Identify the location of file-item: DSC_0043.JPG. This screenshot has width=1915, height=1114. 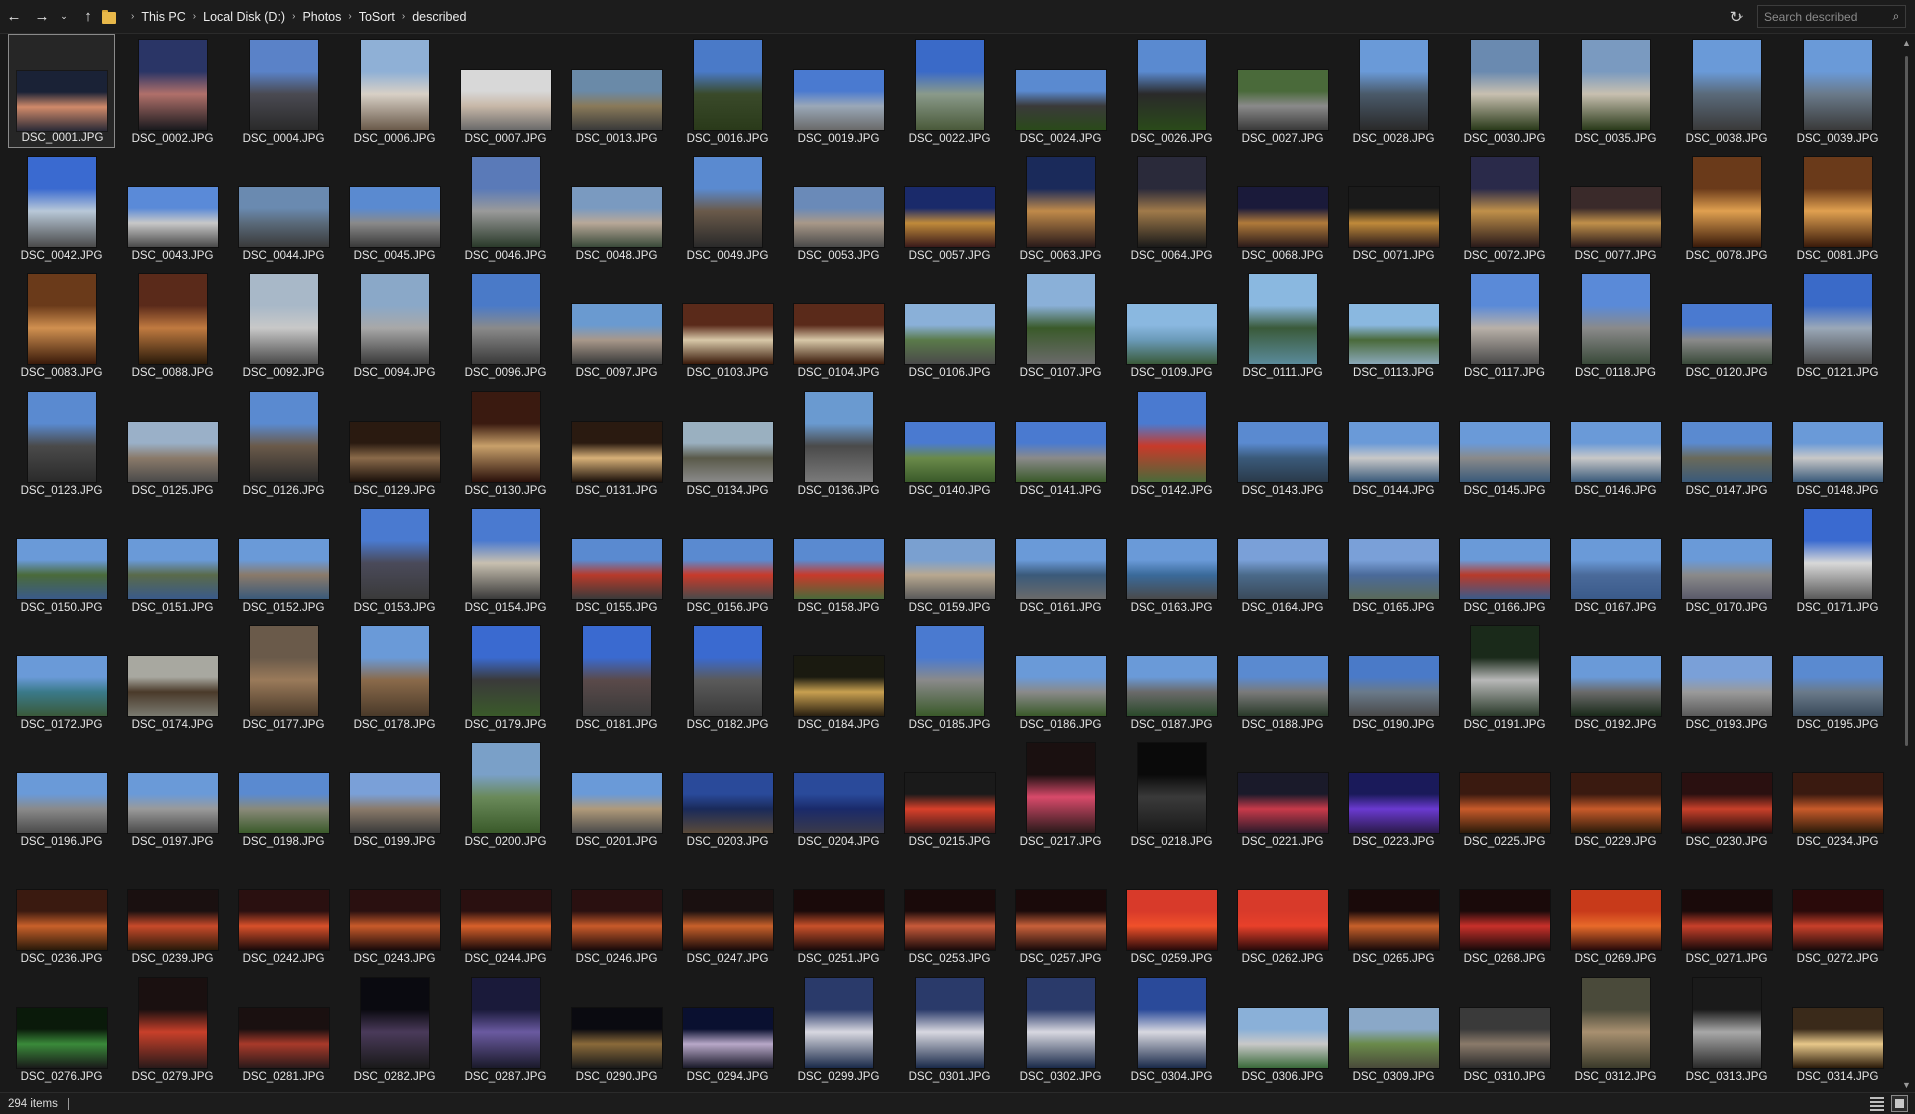
(172, 208).